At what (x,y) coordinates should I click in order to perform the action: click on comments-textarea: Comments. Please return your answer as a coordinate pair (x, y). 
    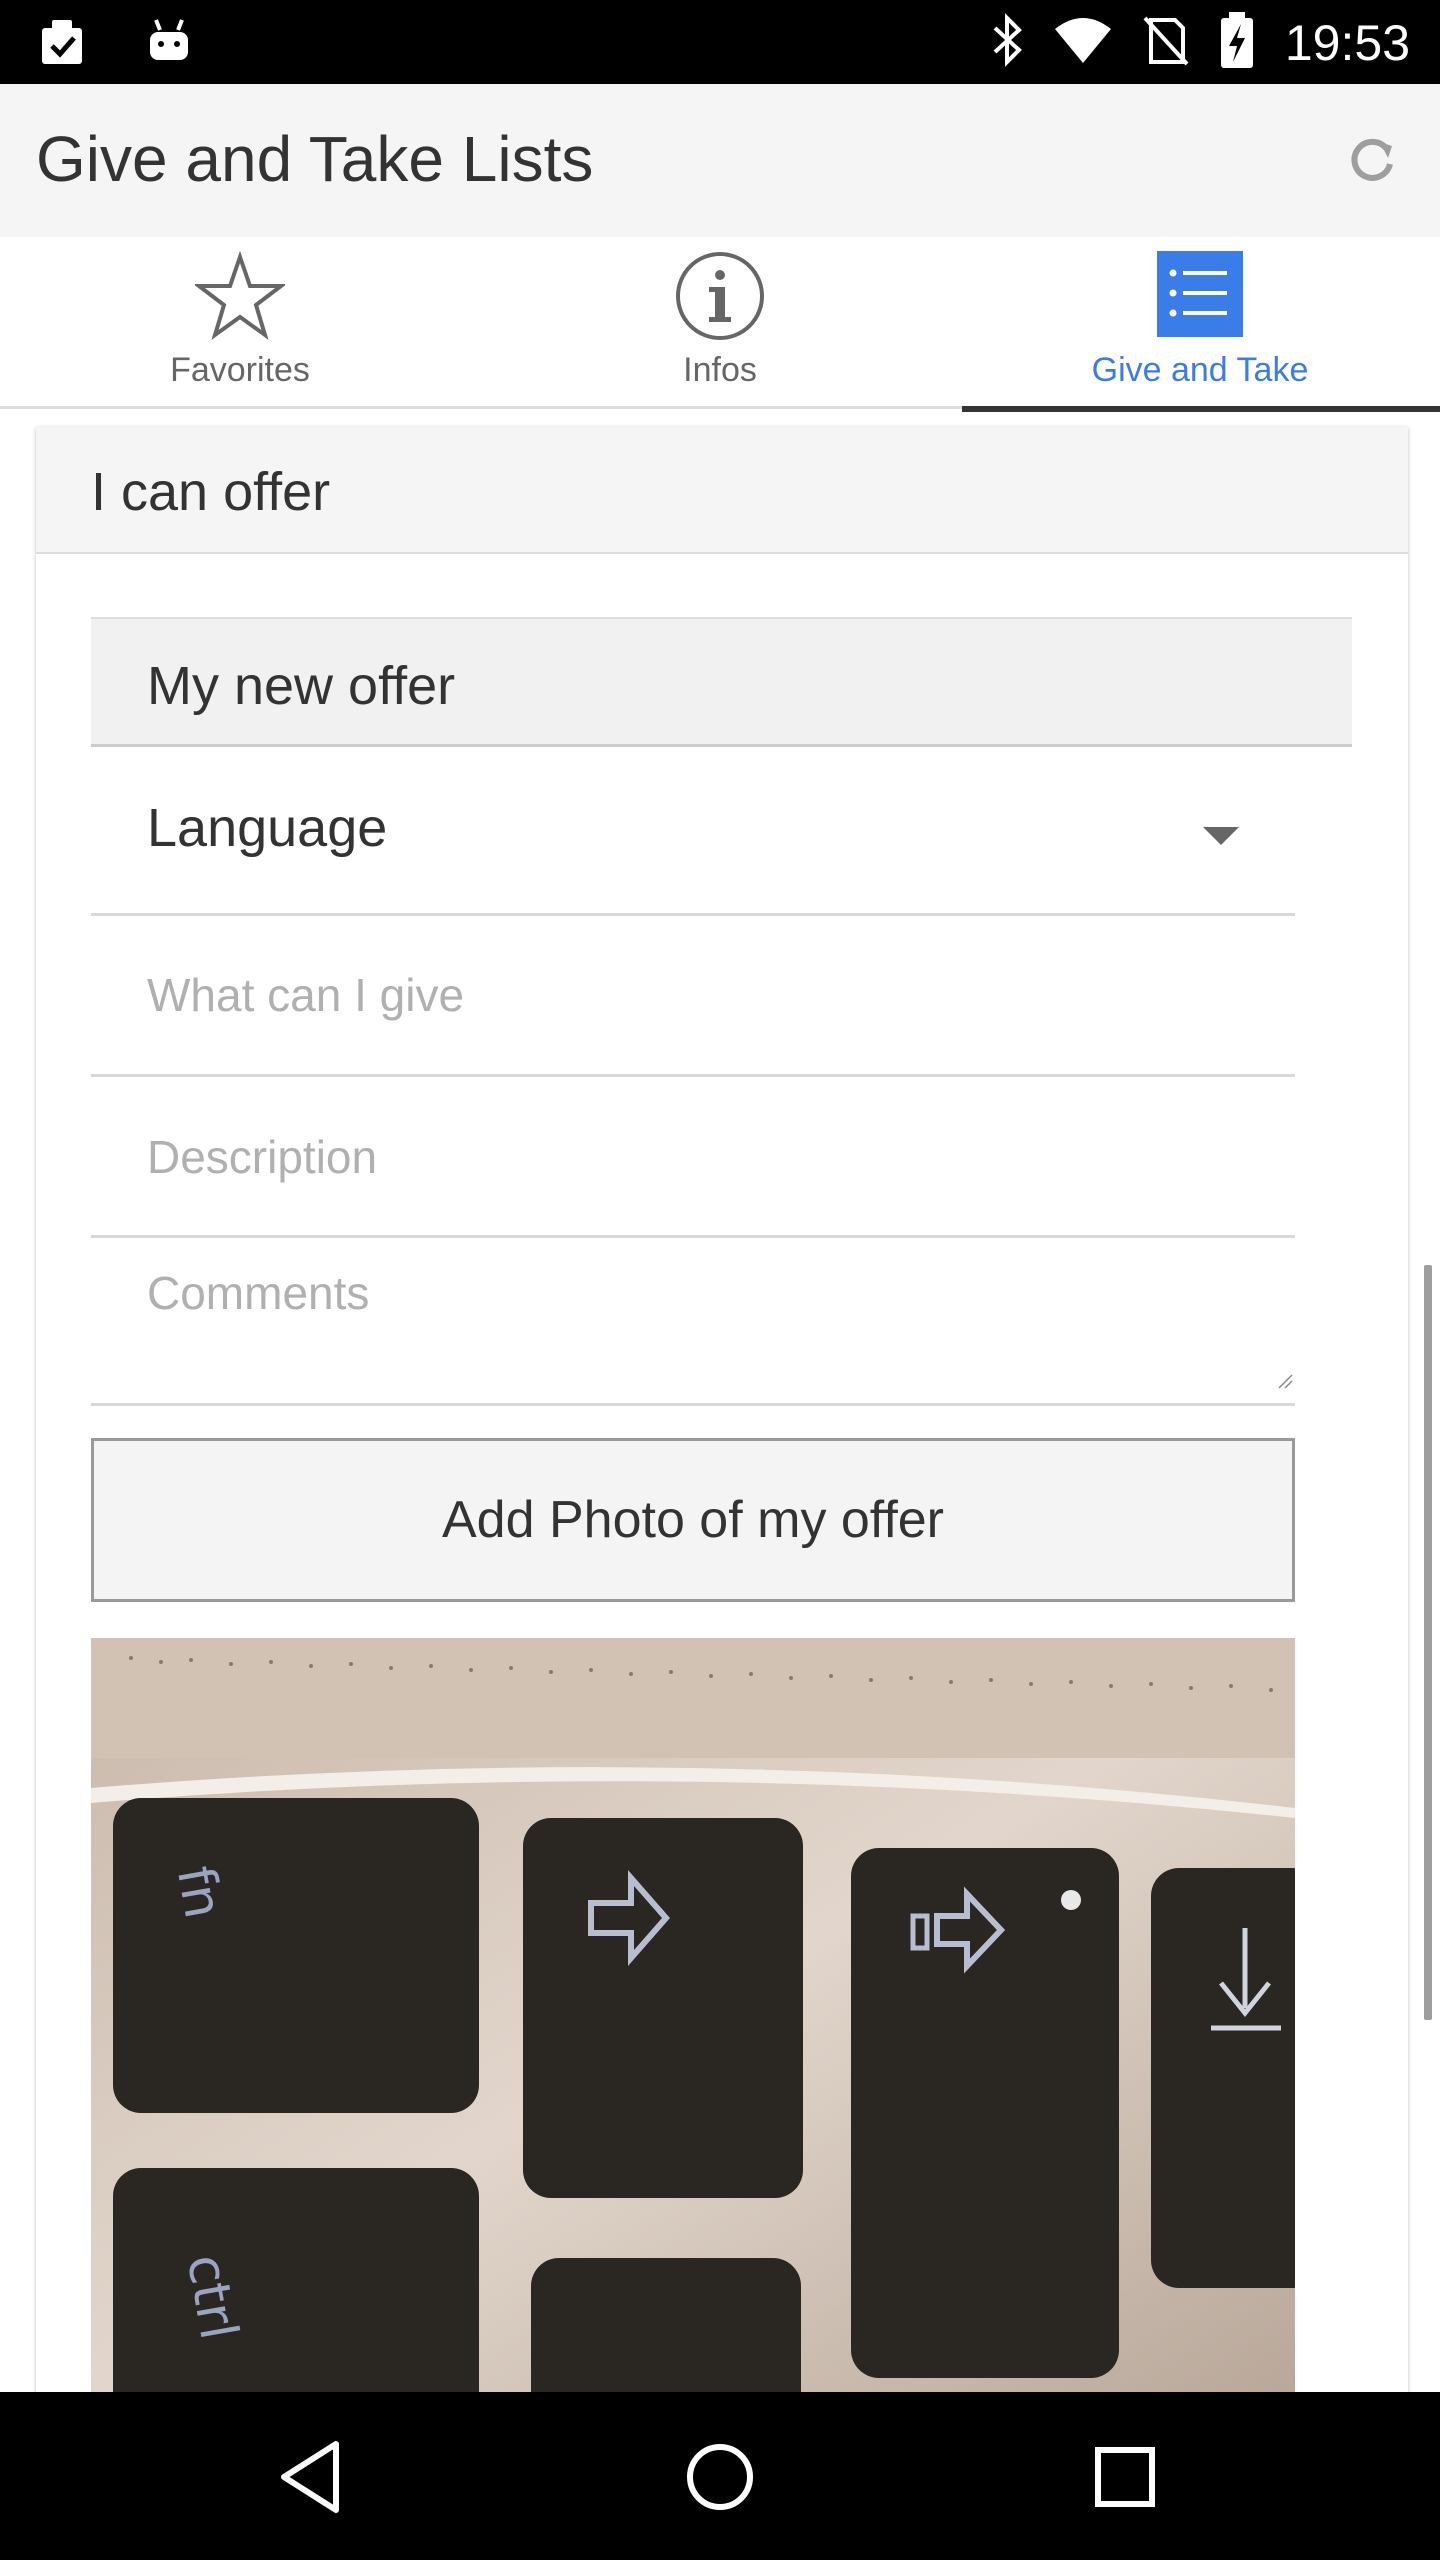
    Looking at the image, I should click on (693, 1322).